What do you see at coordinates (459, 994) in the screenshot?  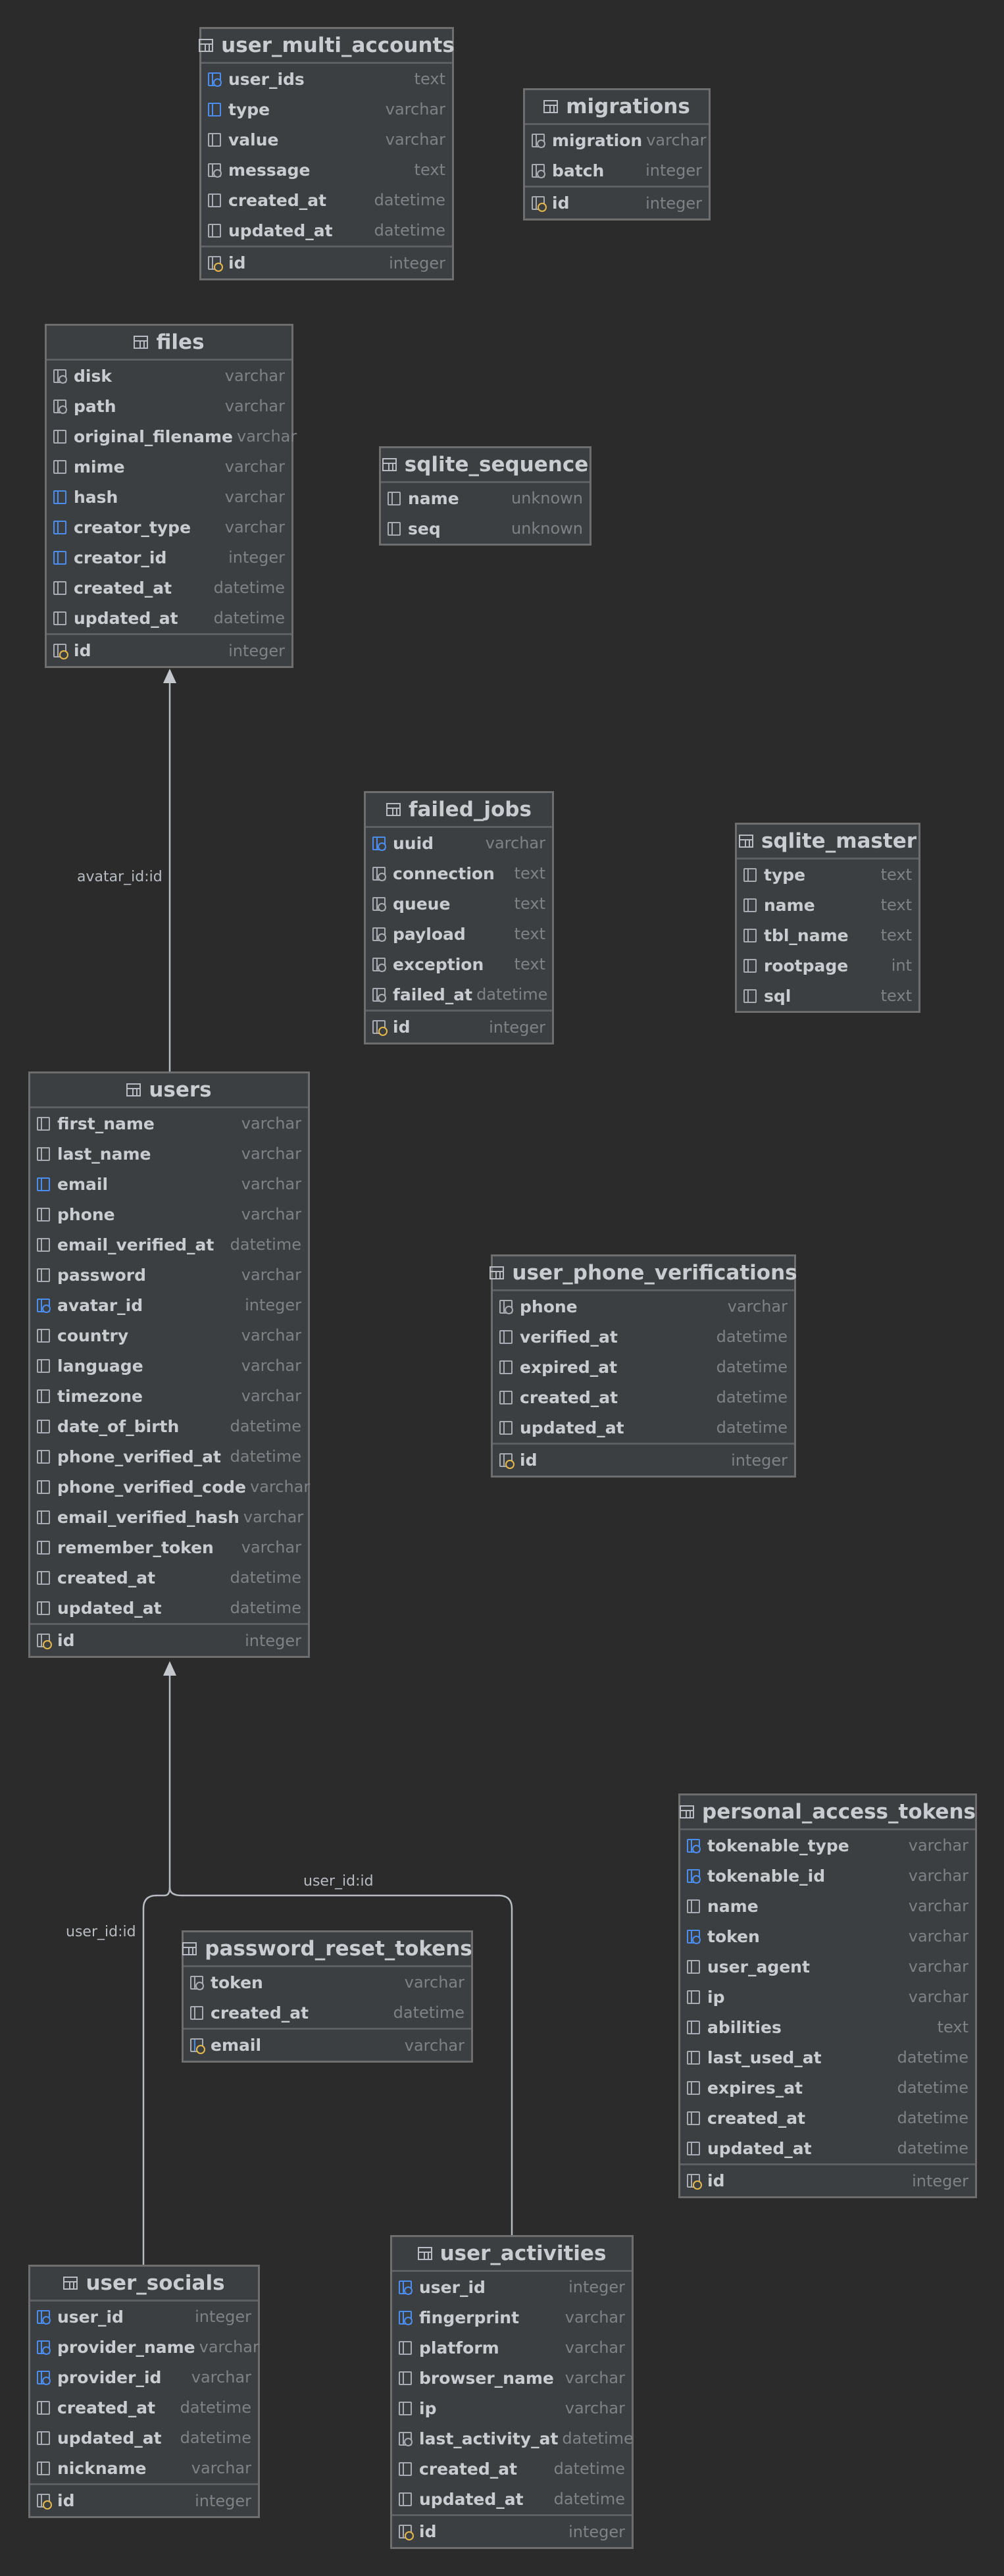 I see `column-row: failed_at datetime` at bounding box center [459, 994].